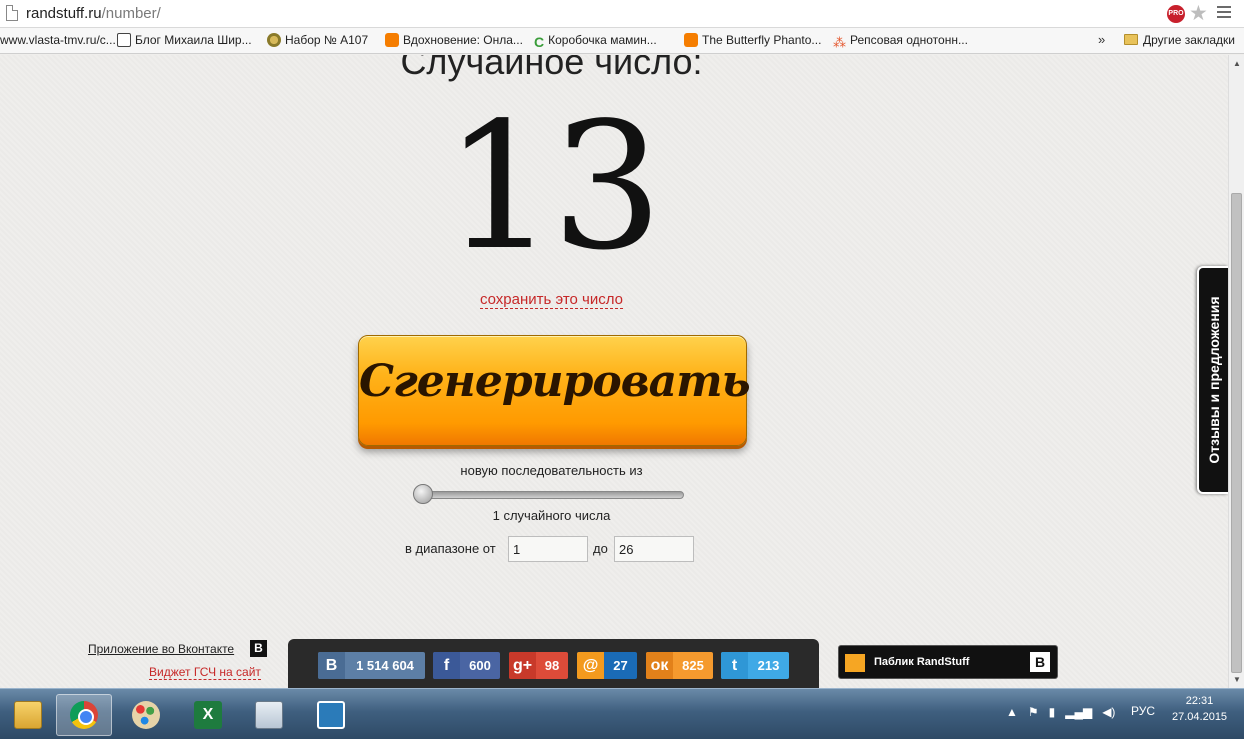 The height and width of the screenshot is (739, 1244). I want to click on page-icon, so click(12, 13).